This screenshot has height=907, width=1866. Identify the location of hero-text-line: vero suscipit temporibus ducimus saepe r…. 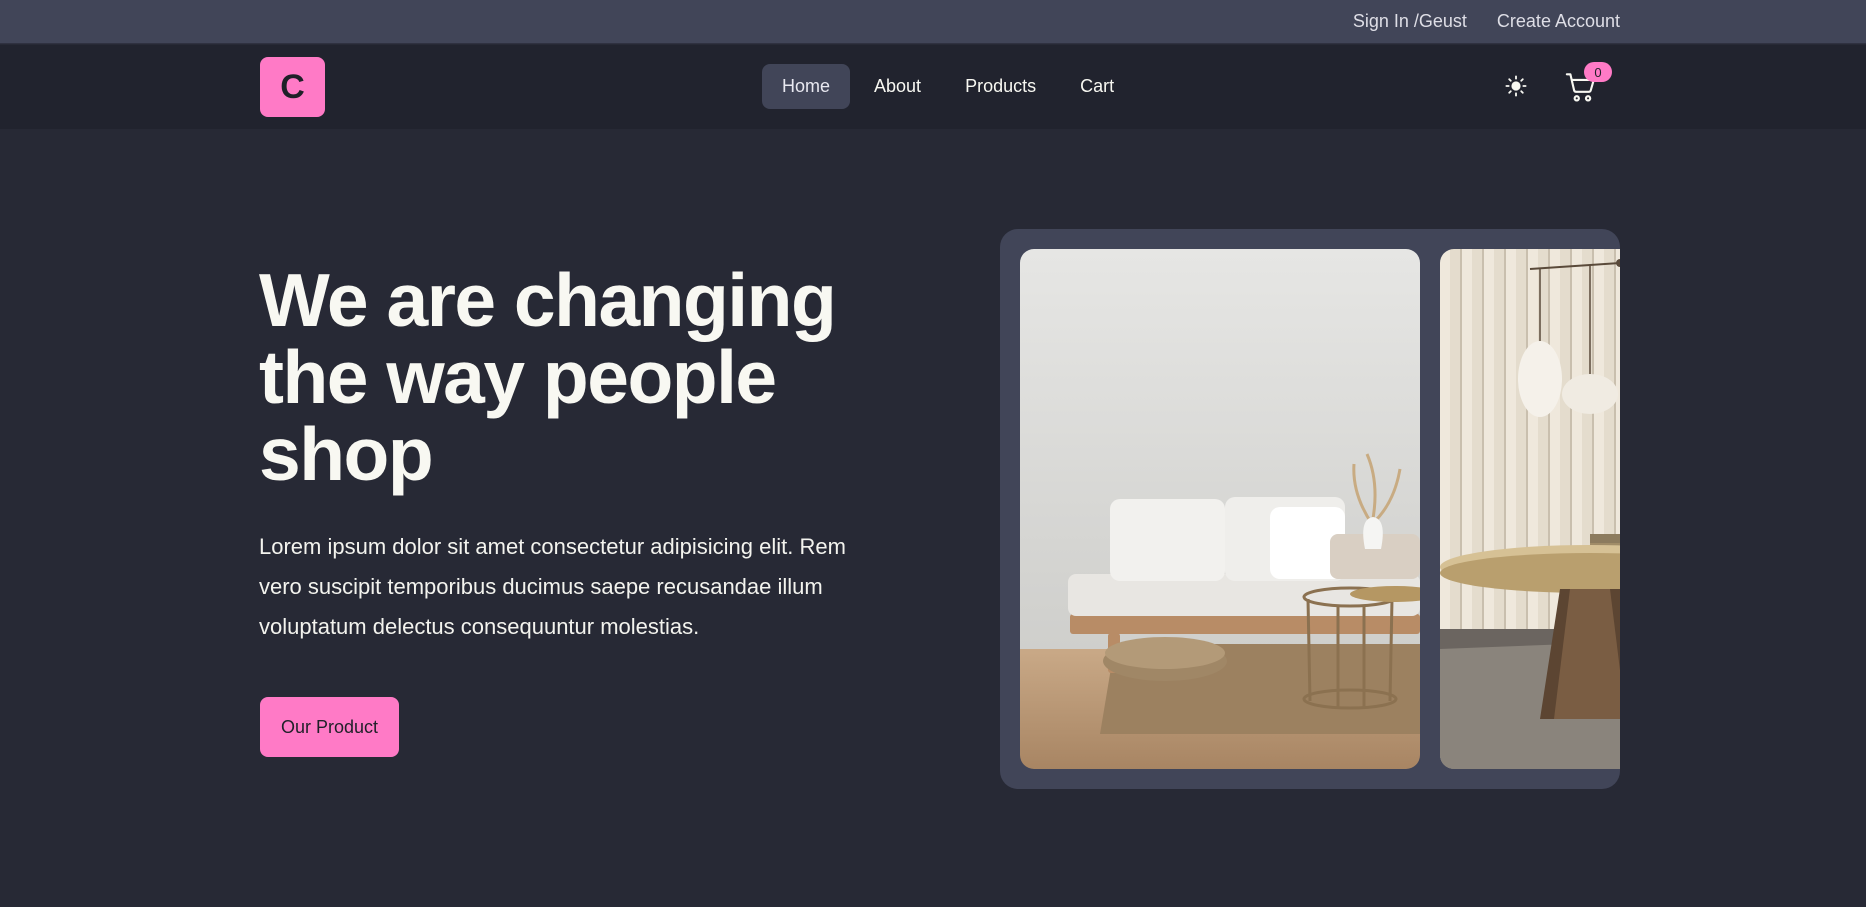
(541, 586).